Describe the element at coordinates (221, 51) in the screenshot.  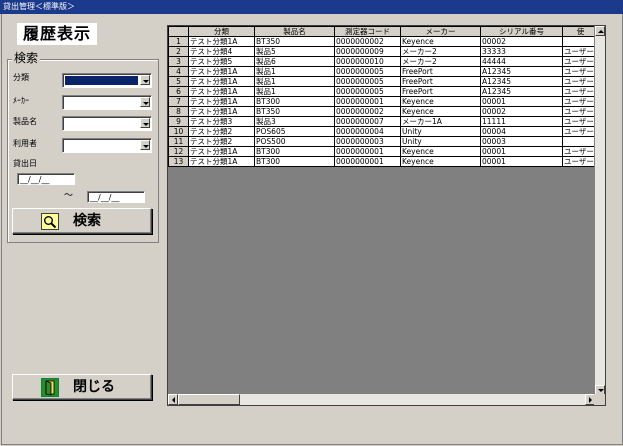
I see `cell-category: テスト分類4` at that location.